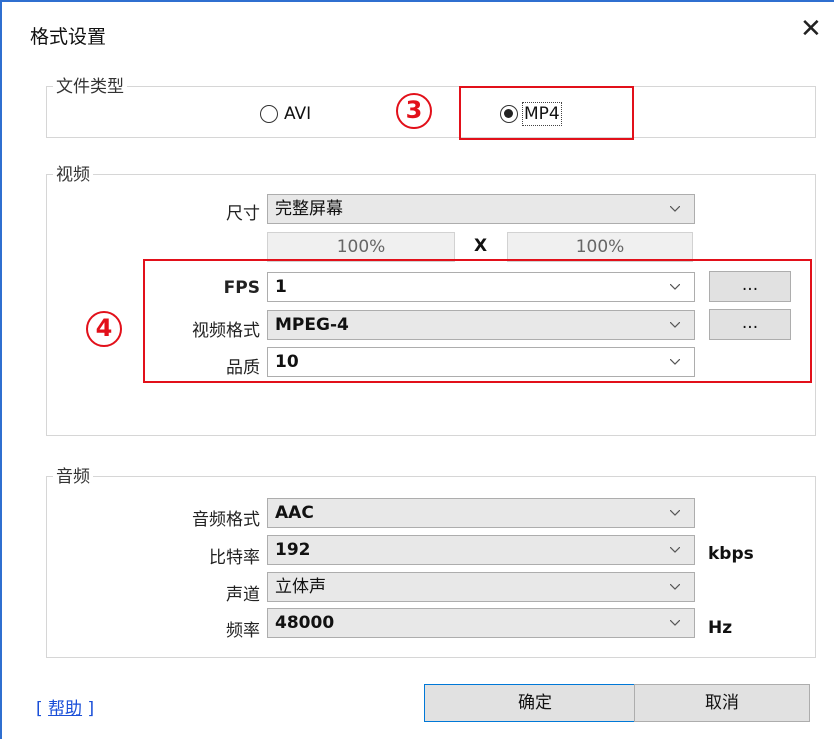 Image resolution: width=834 pixels, height=739 pixels. I want to click on frequency-label: 频率, so click(243, 631).